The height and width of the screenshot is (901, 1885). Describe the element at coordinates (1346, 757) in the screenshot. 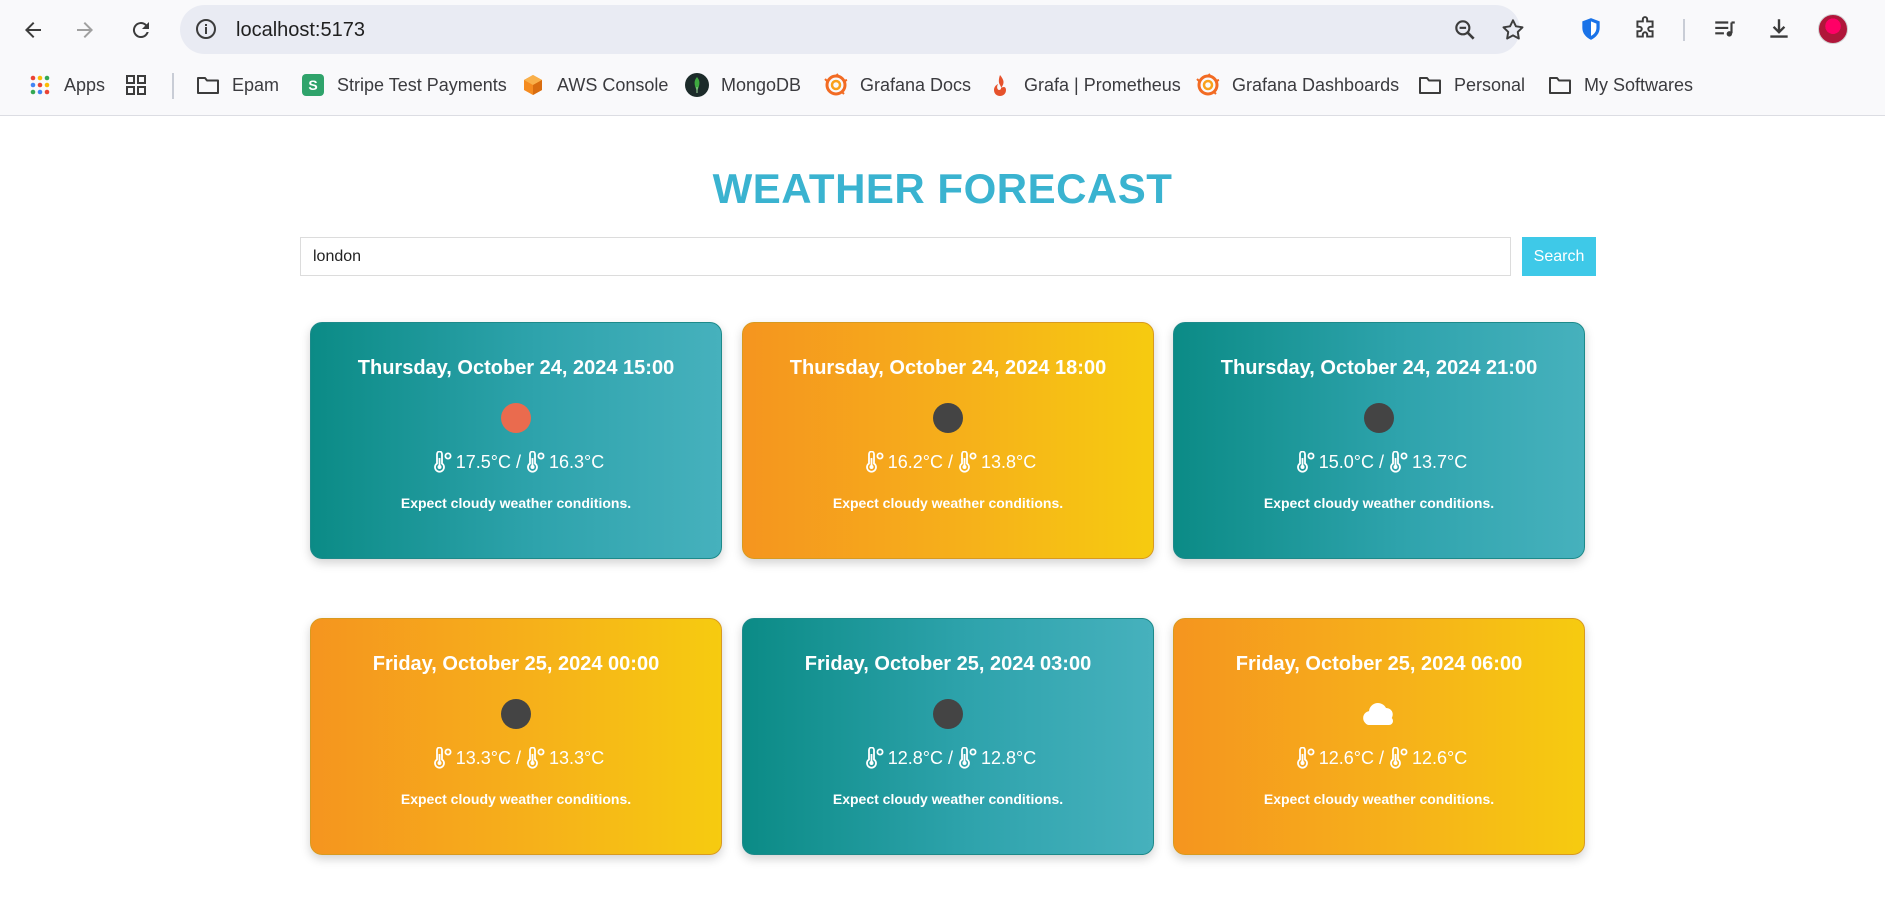

I see `temp-max: 12.6°C` at that location.